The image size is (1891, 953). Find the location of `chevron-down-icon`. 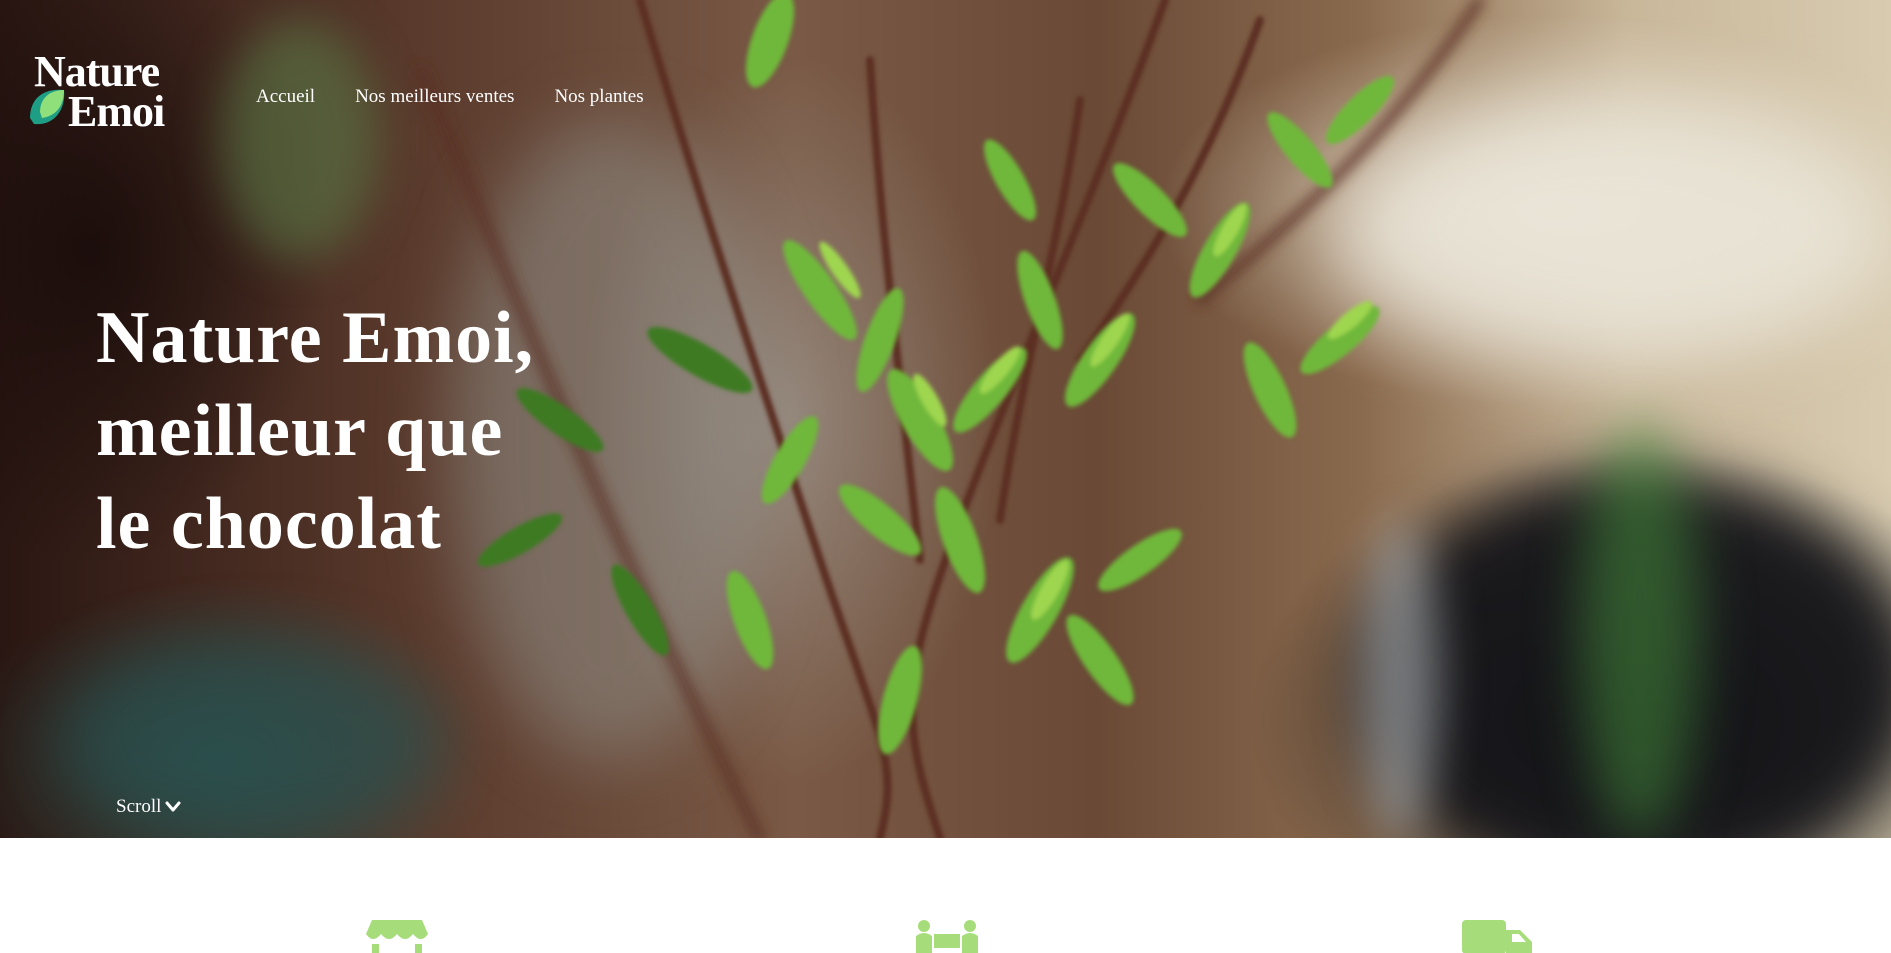

chevron-down-icon is located at coordinates (173, 806).